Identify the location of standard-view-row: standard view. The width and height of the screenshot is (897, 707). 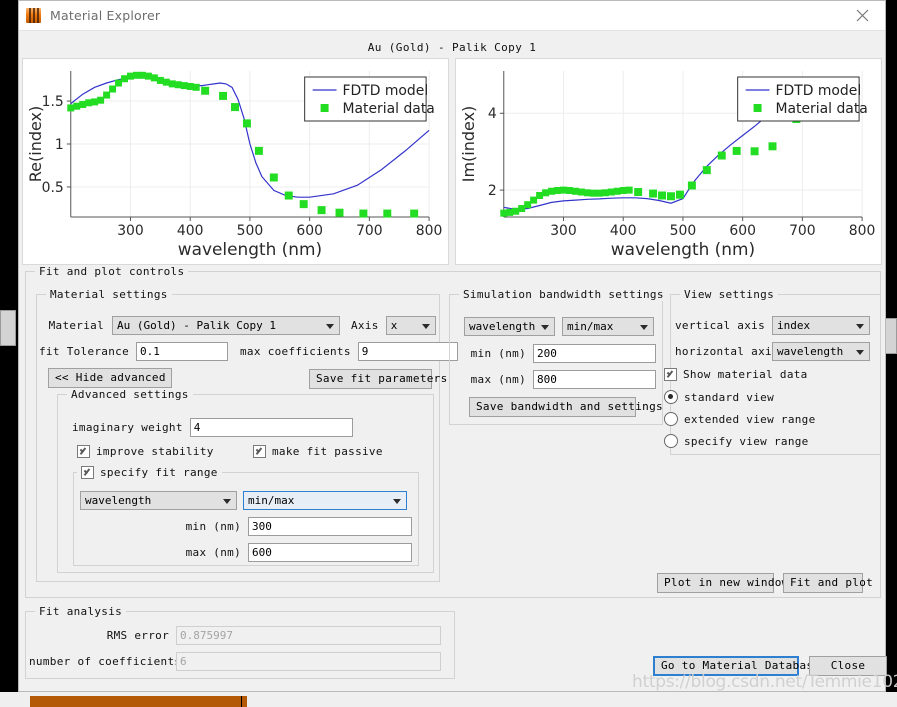
(719, 397).